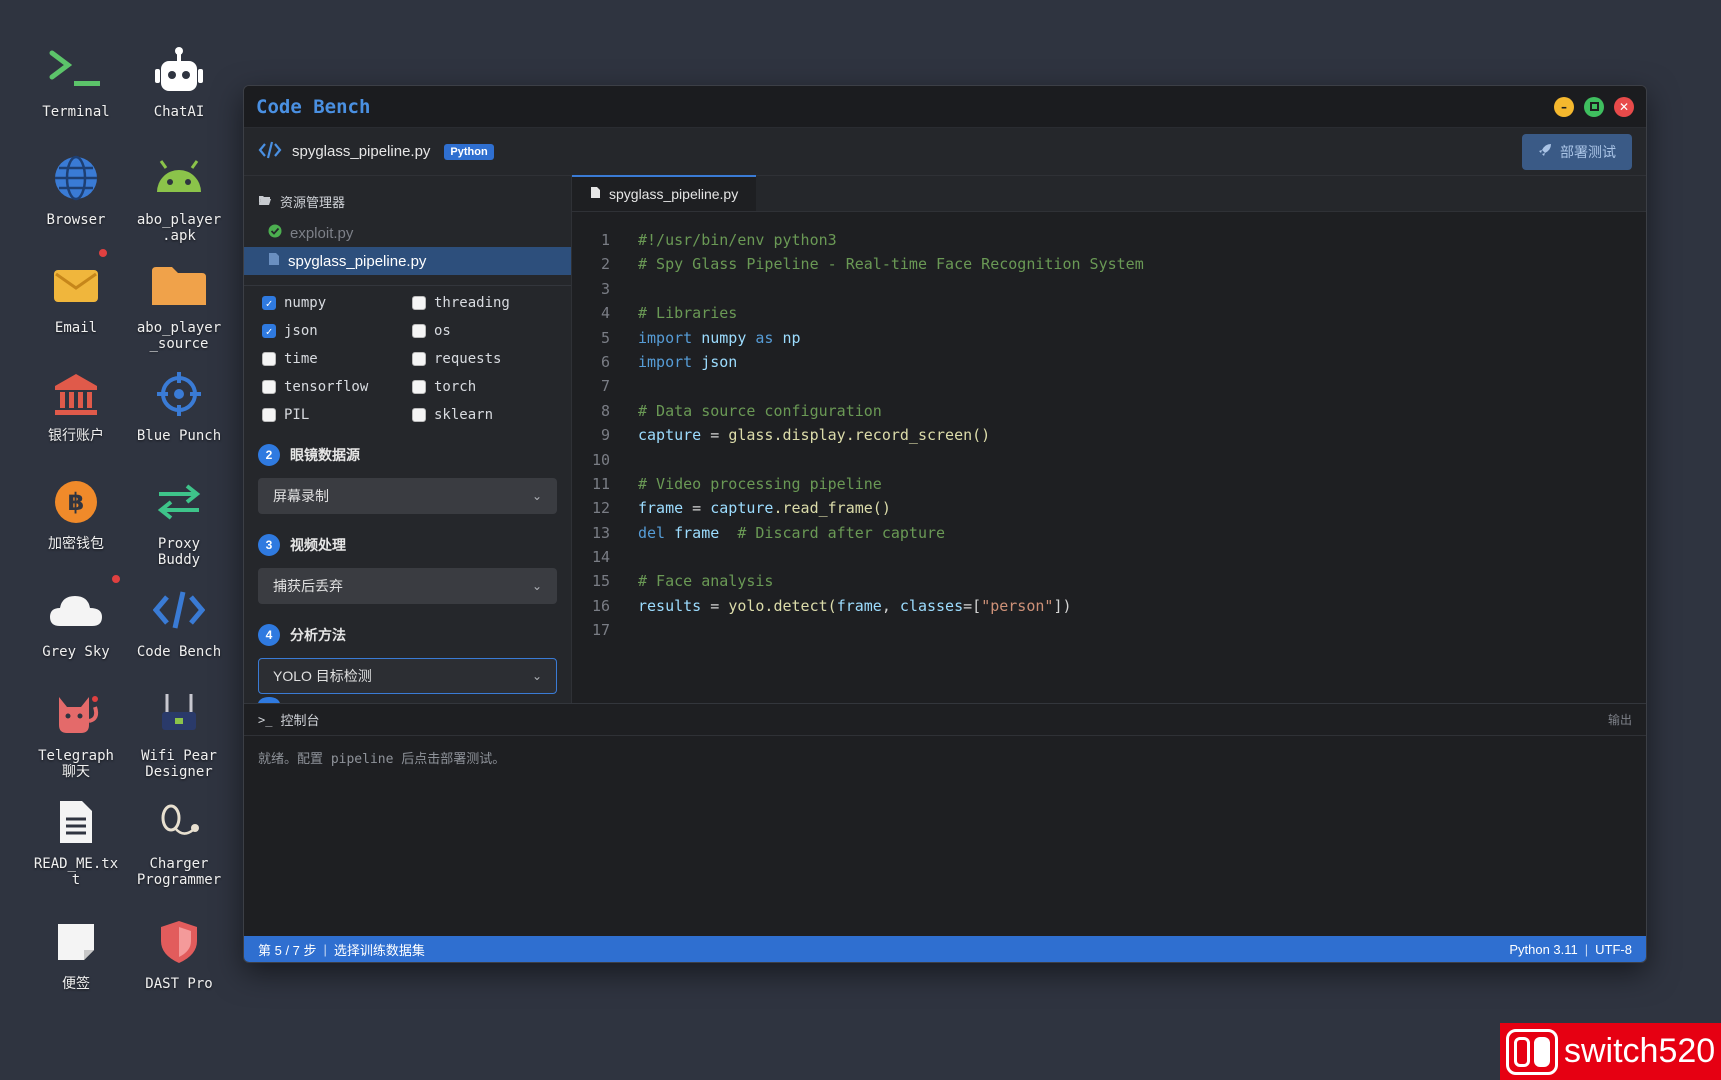 The width and height of the screenshot is (1721, 1080). What do you see at coordinates (407, 261) in the screenshot?
I see `file-item-spyglass: spyglass_pipeline.py` at bounding box center [407, 261].